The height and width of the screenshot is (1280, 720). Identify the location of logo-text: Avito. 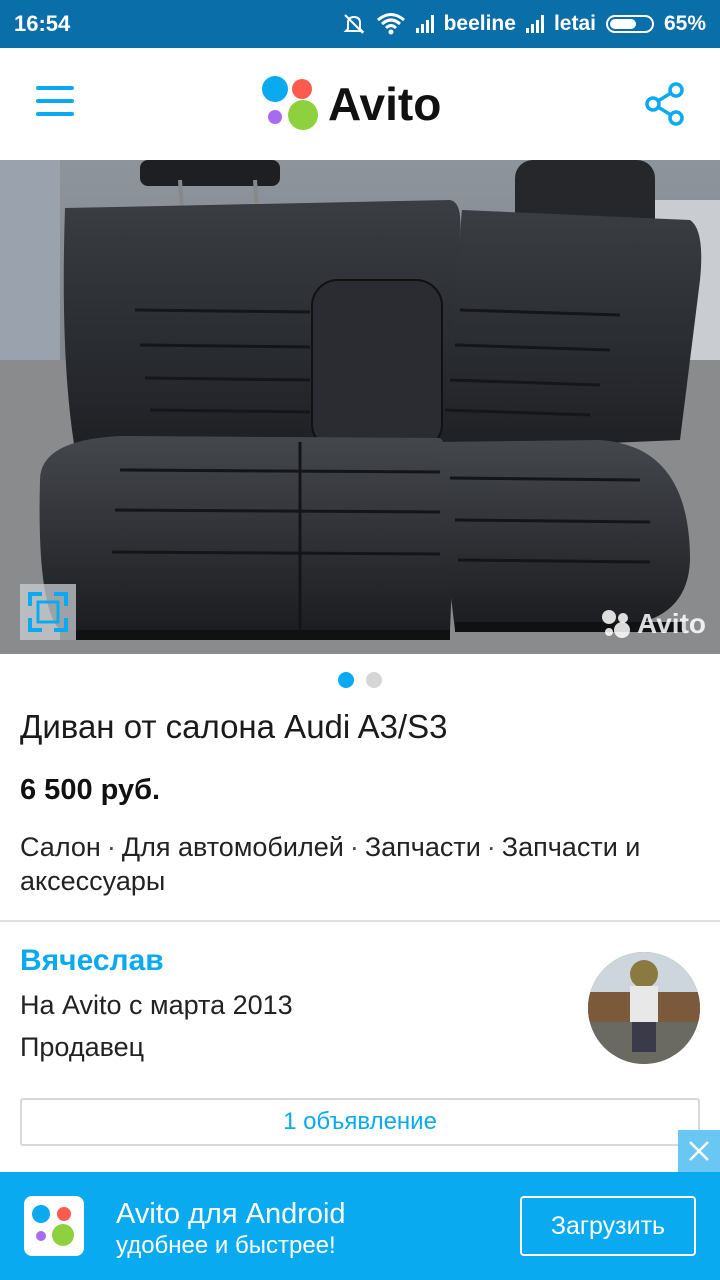
(385, 104).